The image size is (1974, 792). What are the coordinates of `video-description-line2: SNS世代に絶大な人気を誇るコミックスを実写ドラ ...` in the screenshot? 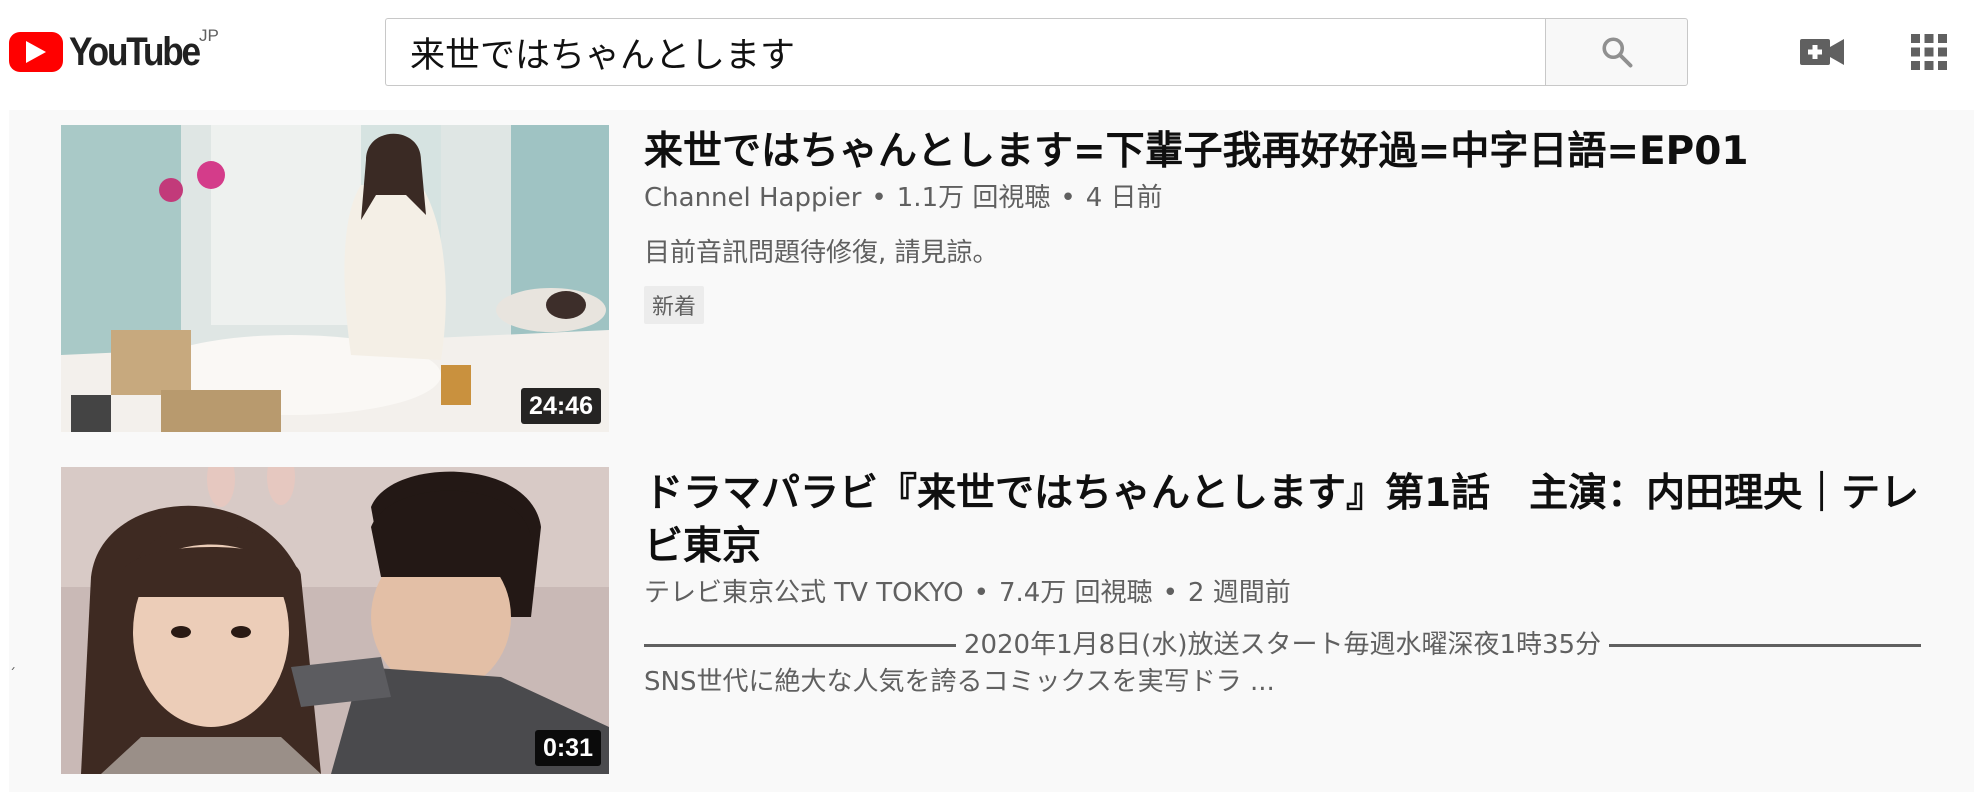 It's located at (959, 682).